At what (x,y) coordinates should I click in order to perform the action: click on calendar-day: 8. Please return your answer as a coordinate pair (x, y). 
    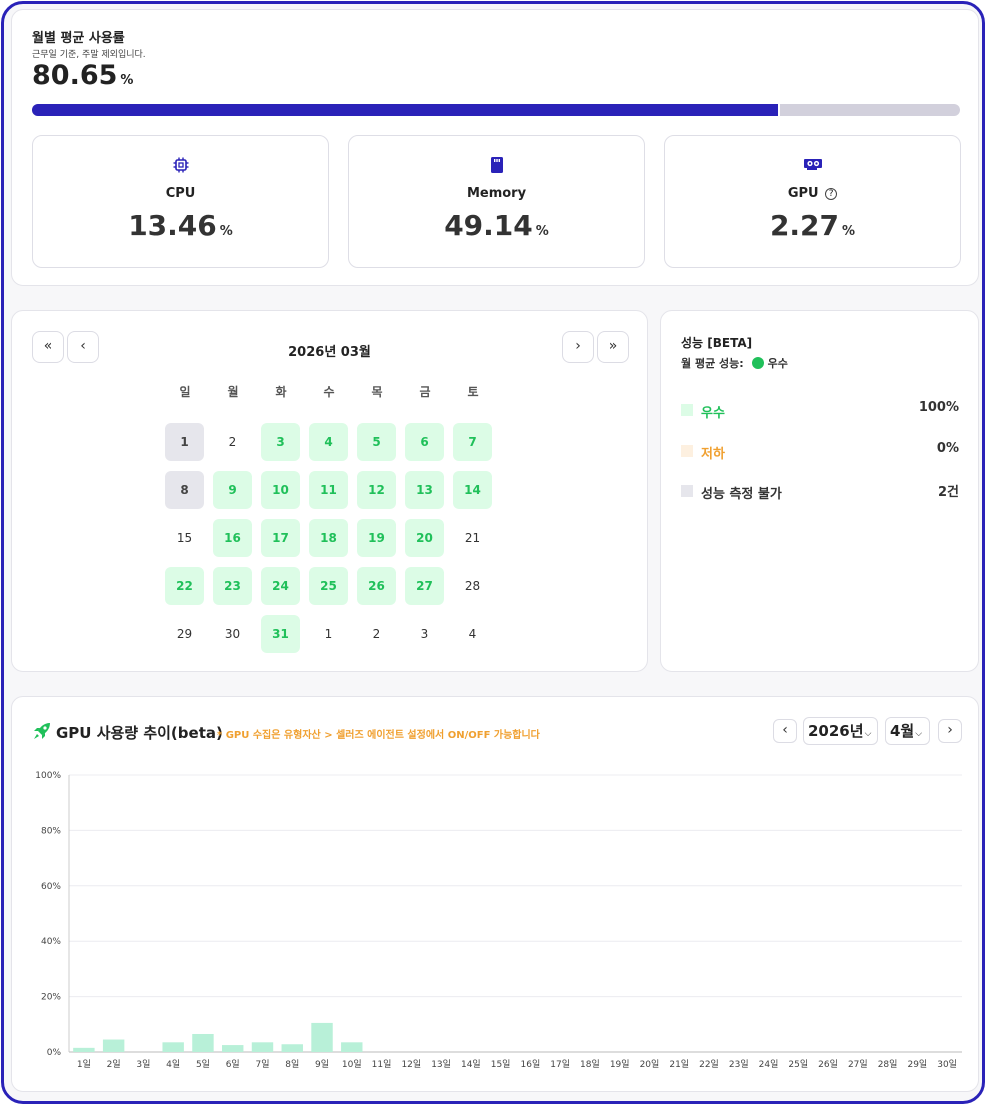
    Looking at the image, I should click on (184, 490).